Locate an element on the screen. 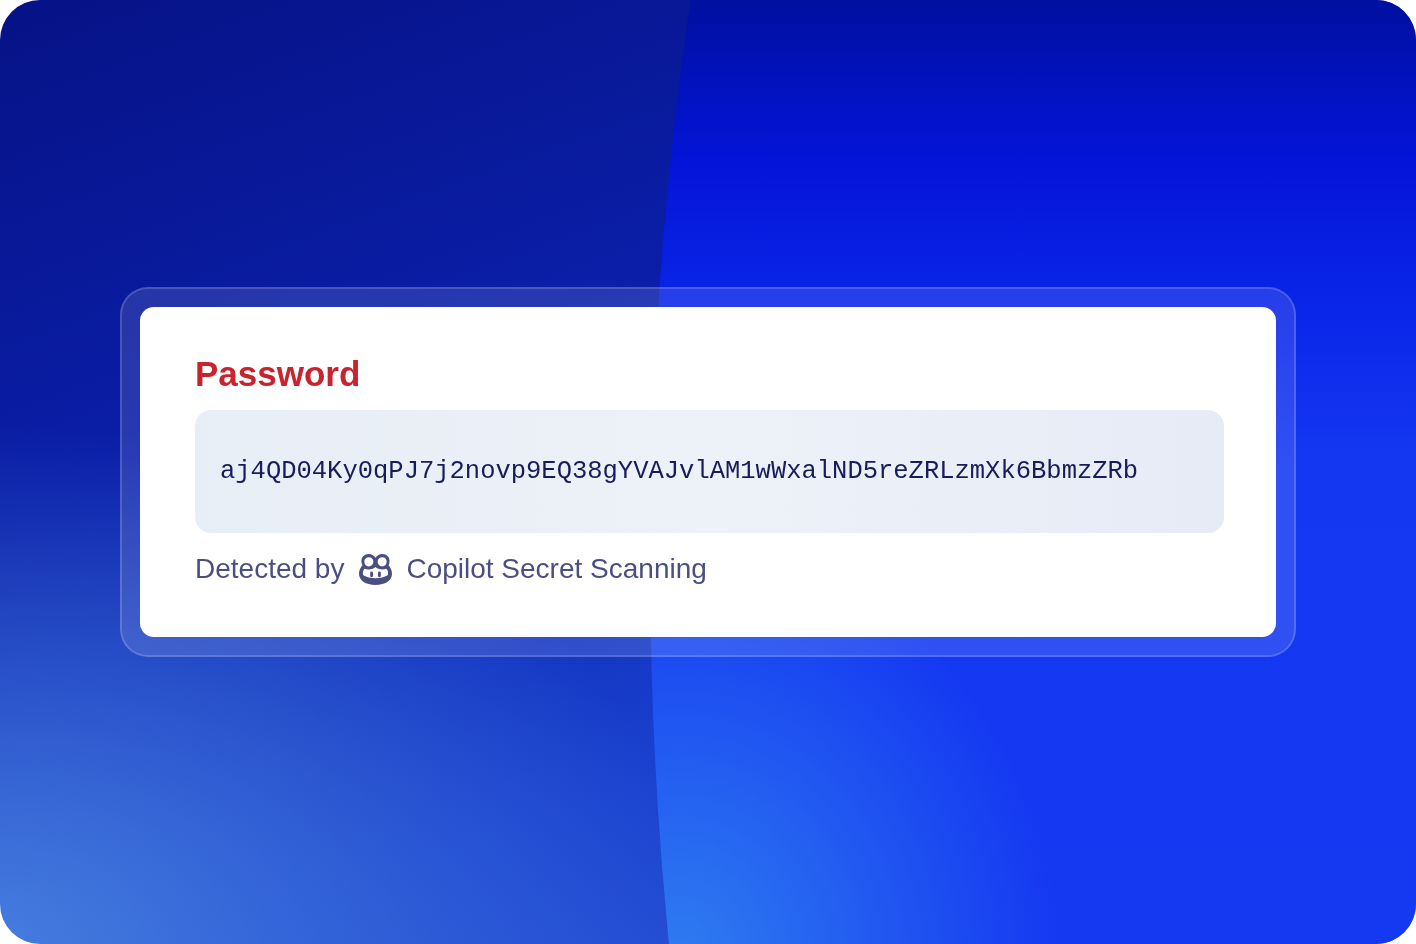  scanner-name: Copilot Secret Scanning is located at coordinates (556, 569).